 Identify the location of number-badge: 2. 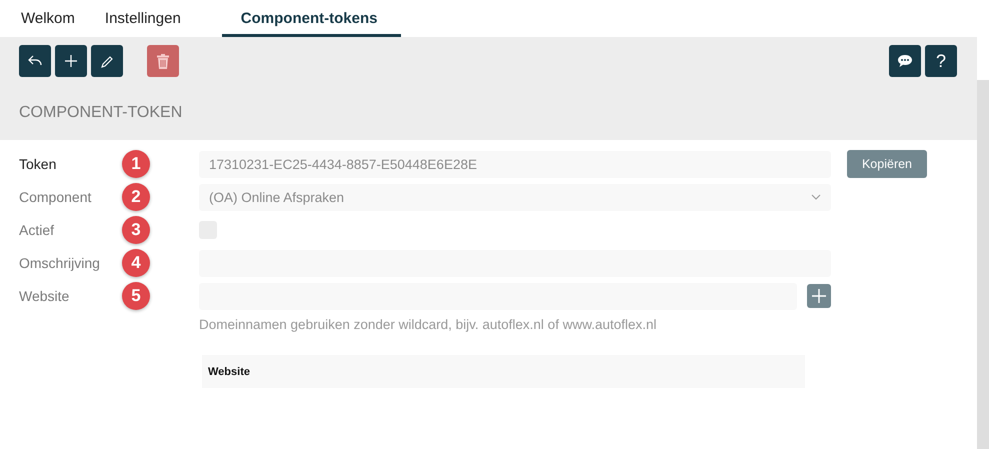
(136, 197).